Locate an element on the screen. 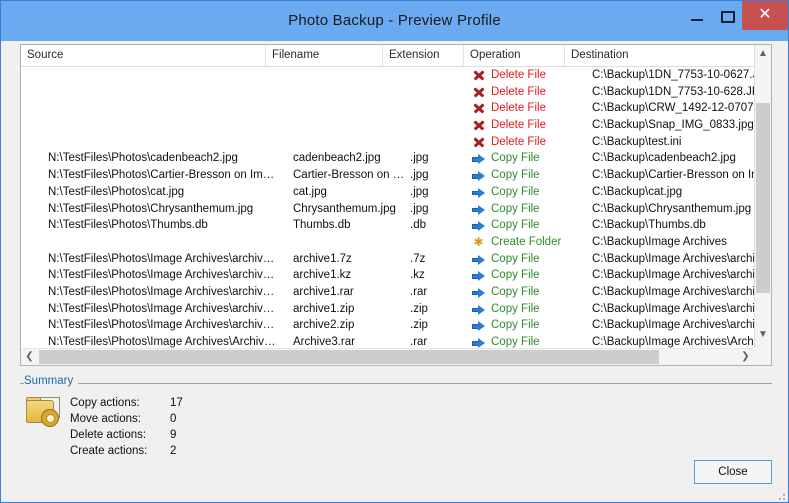 This screenshot has height=503, width=789. disc-overlay-icon is located at coordinates (50, 418).